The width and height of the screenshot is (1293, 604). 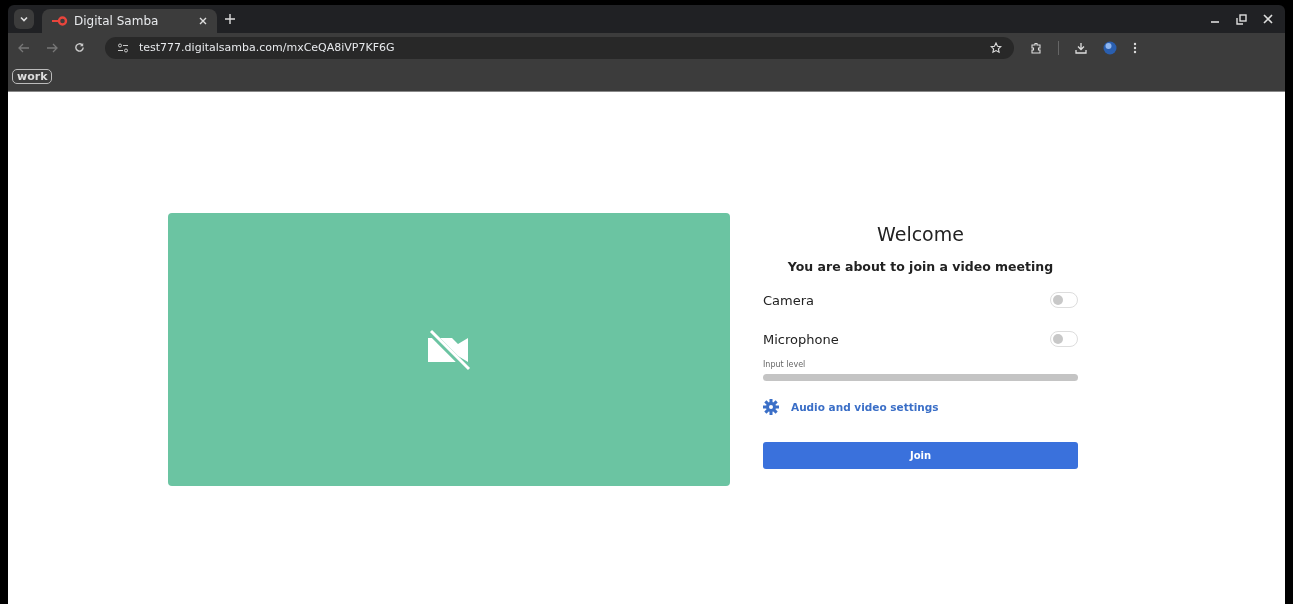 What do you see at coordinates (1241, 19) in the screenshot?
I see `restore-icon` at bounding box center [1241, 19].